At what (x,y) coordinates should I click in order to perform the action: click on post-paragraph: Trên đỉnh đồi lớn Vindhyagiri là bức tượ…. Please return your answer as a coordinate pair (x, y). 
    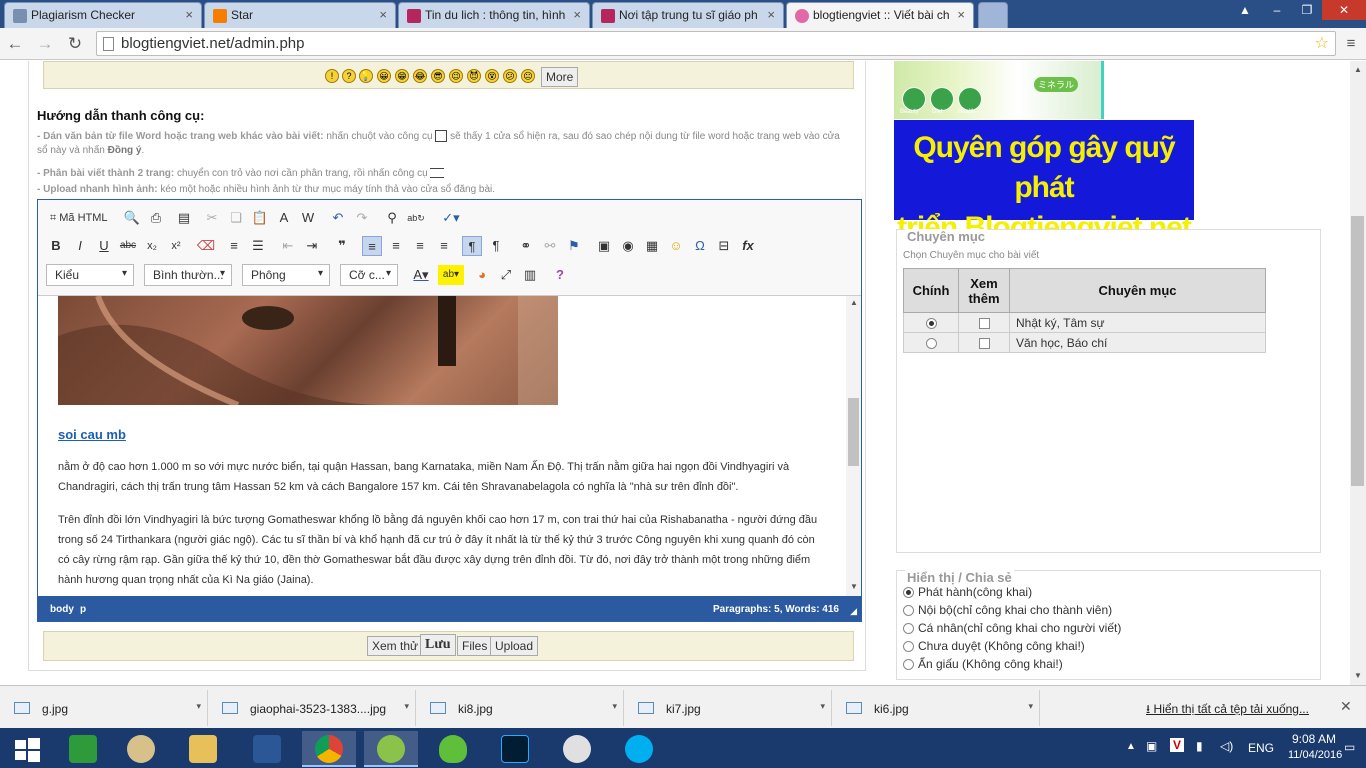
    Looking at the image, I should click on (443, 550).